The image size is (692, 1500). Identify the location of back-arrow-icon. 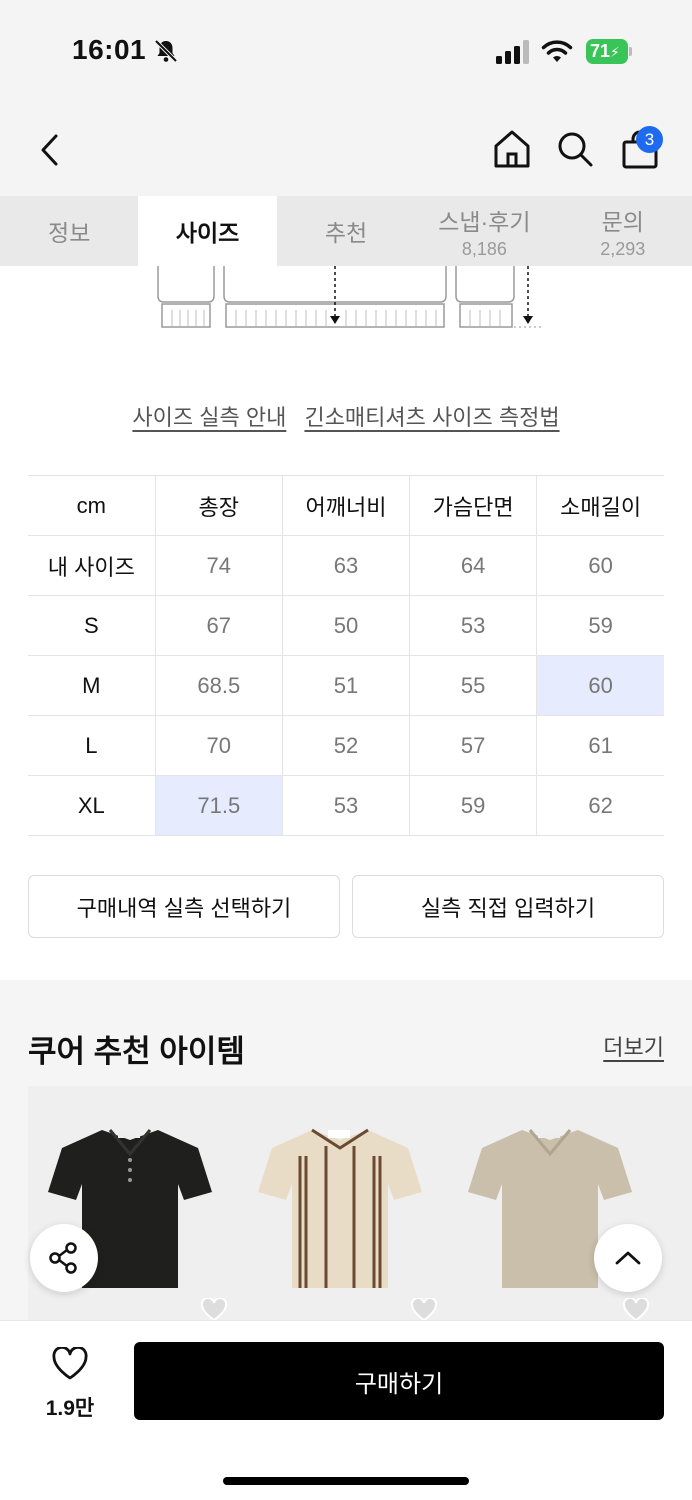
(50, 150).